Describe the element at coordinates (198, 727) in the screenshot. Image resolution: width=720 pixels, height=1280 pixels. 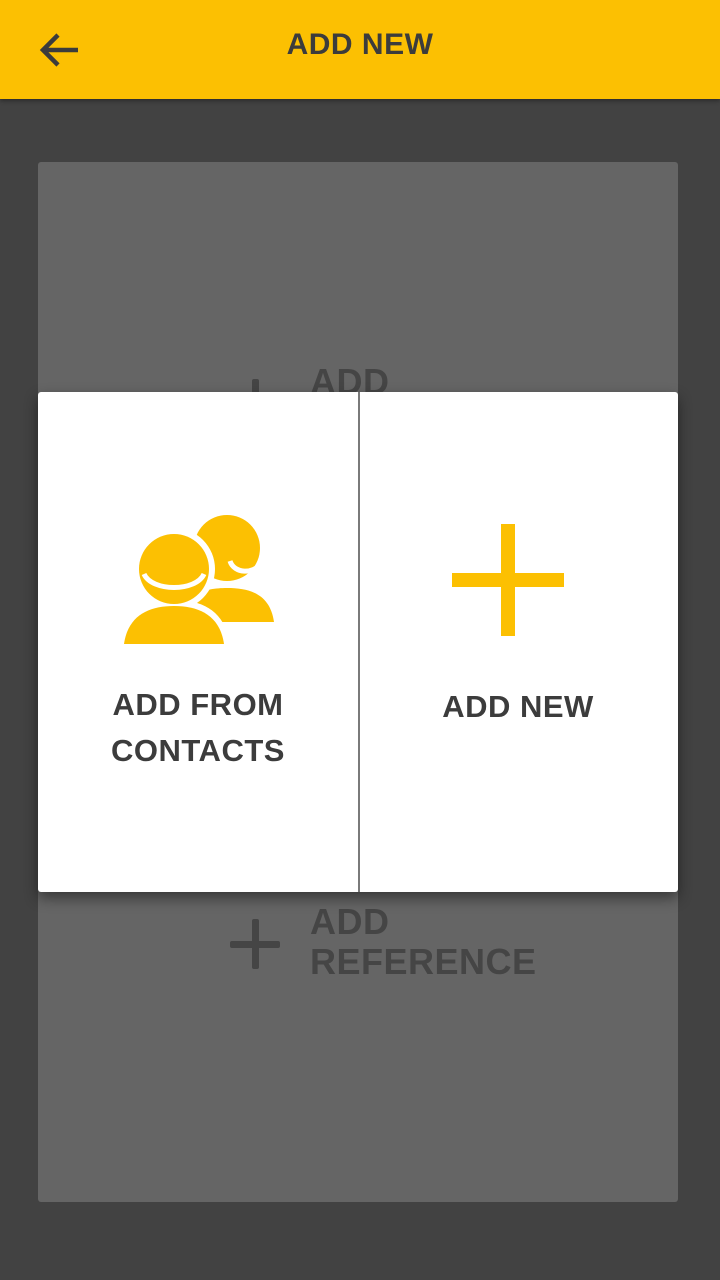
I see `add-from-contacts-label: ADD FROM CONTACTS` at that location.